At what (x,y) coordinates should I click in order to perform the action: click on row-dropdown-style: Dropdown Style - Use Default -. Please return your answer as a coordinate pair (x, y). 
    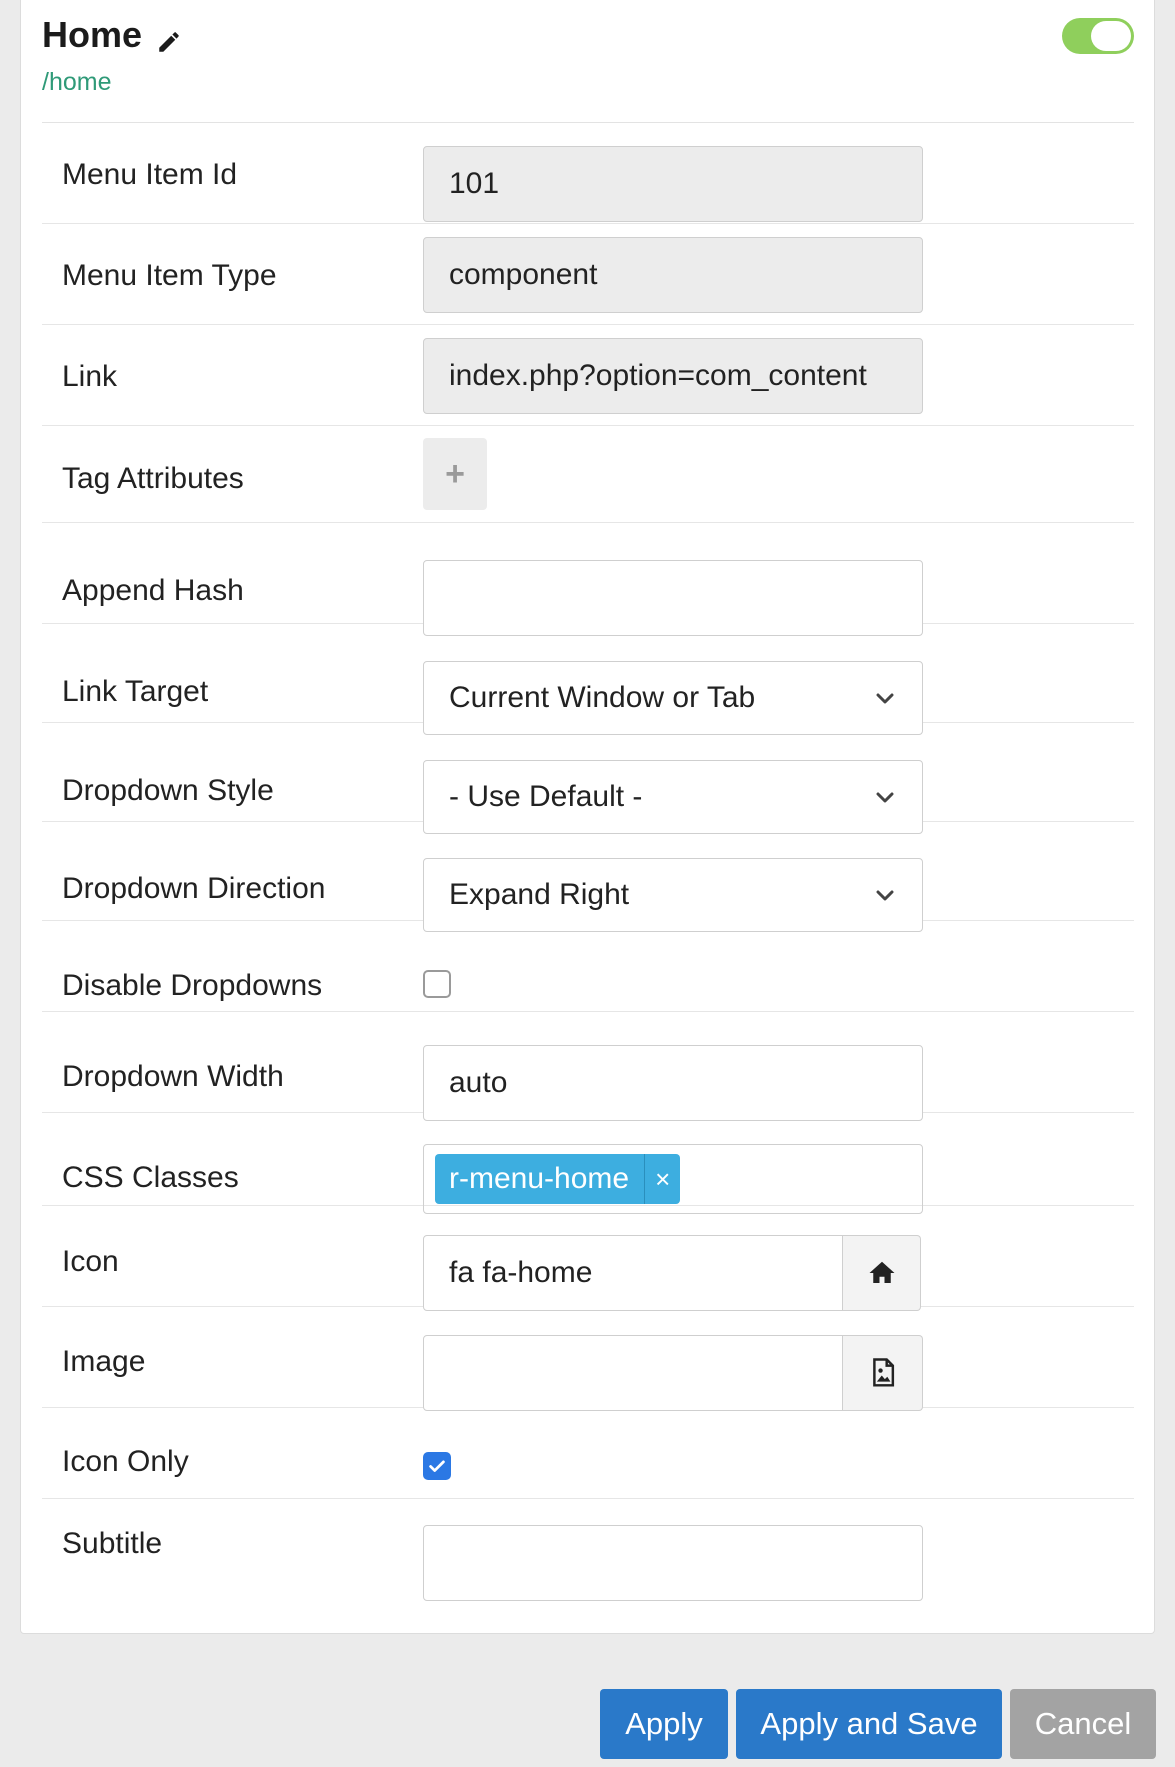
    Looking at the image, I should click on (588, 779).